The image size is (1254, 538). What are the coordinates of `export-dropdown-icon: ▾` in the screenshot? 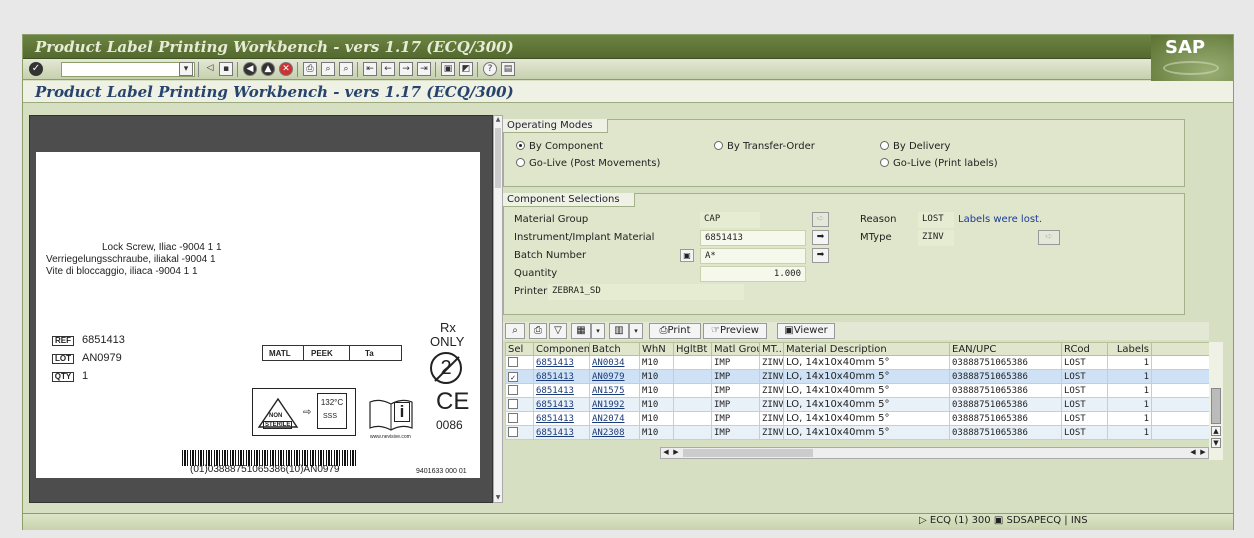 It's located at (598, 331).